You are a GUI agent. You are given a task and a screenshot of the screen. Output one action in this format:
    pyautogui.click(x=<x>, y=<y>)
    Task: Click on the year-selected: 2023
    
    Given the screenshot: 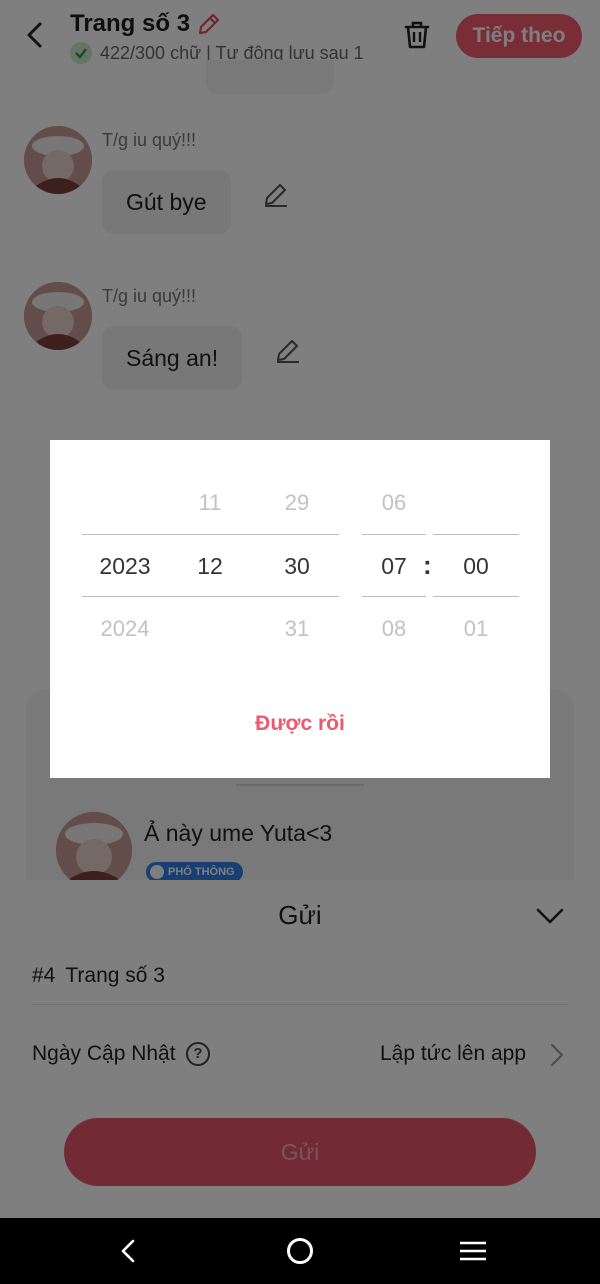 What is the action you would take?
    pyautogui.click(x=125, y=566)
    